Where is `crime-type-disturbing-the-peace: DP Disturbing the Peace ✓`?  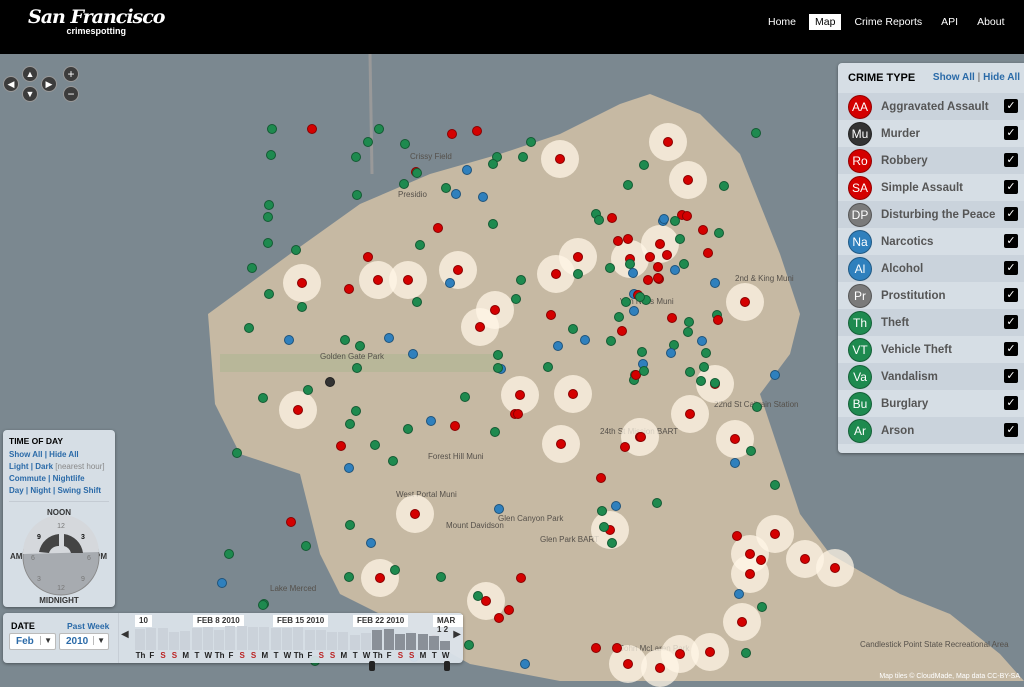 crime-type-disturbing-the-peace: DP Disturbing the Peace ✓ is located at coordinates (931, 214).